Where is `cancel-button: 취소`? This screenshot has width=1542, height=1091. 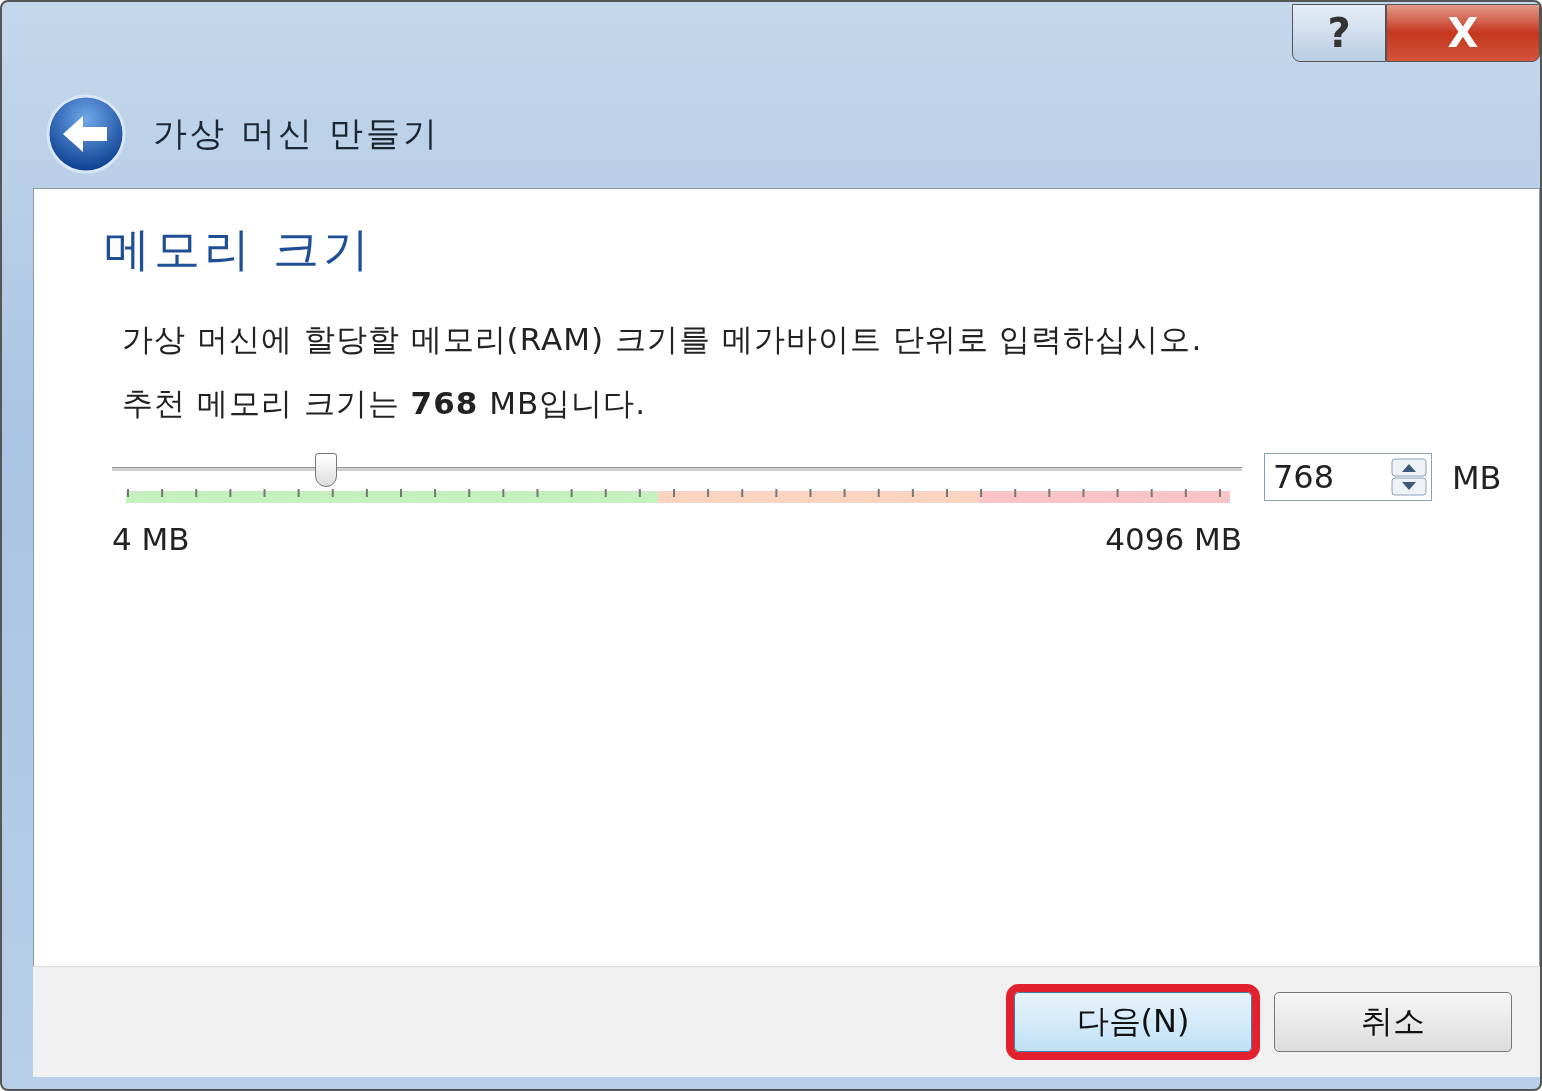 cancel-button: 취소 is located at coordinates (1393, 1022).